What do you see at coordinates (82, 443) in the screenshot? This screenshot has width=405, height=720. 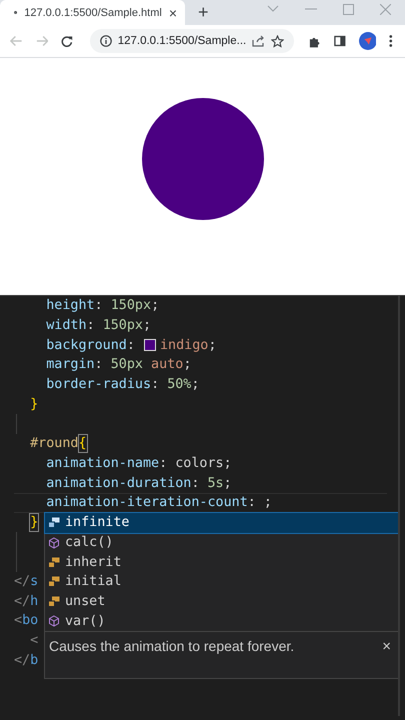 I see `matched-bracket: {` at bounding box center [82, 443].